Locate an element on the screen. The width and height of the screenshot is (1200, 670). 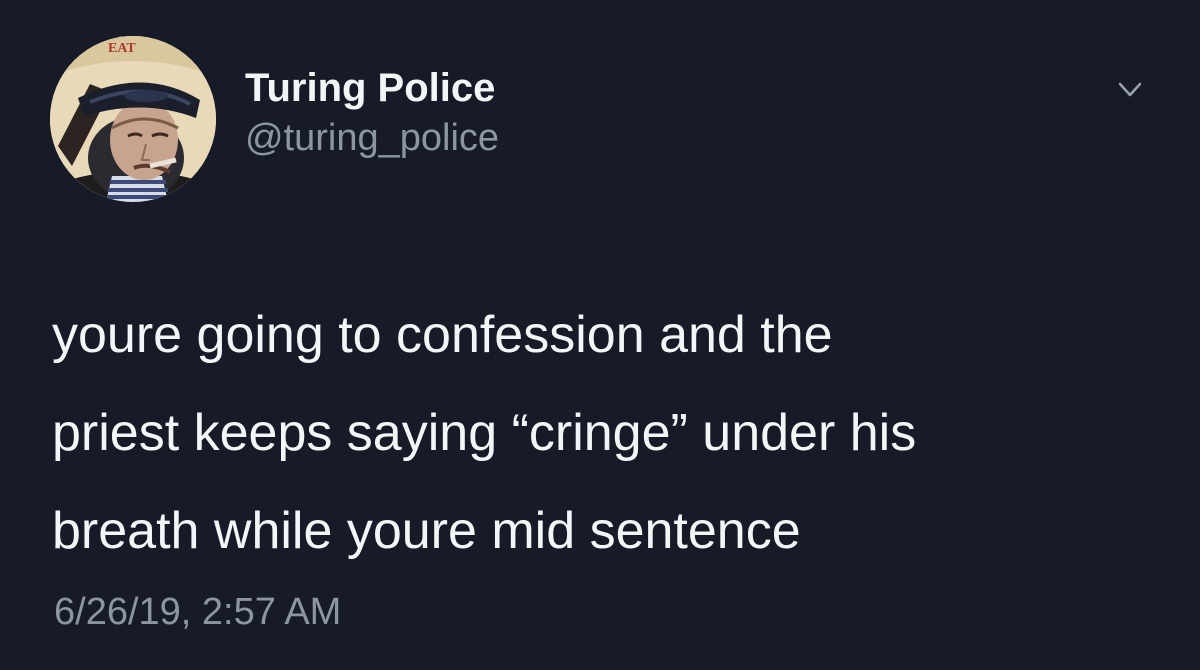
tweet-text-line: breath while youre mid sentence is located at coordinates (426, 531).